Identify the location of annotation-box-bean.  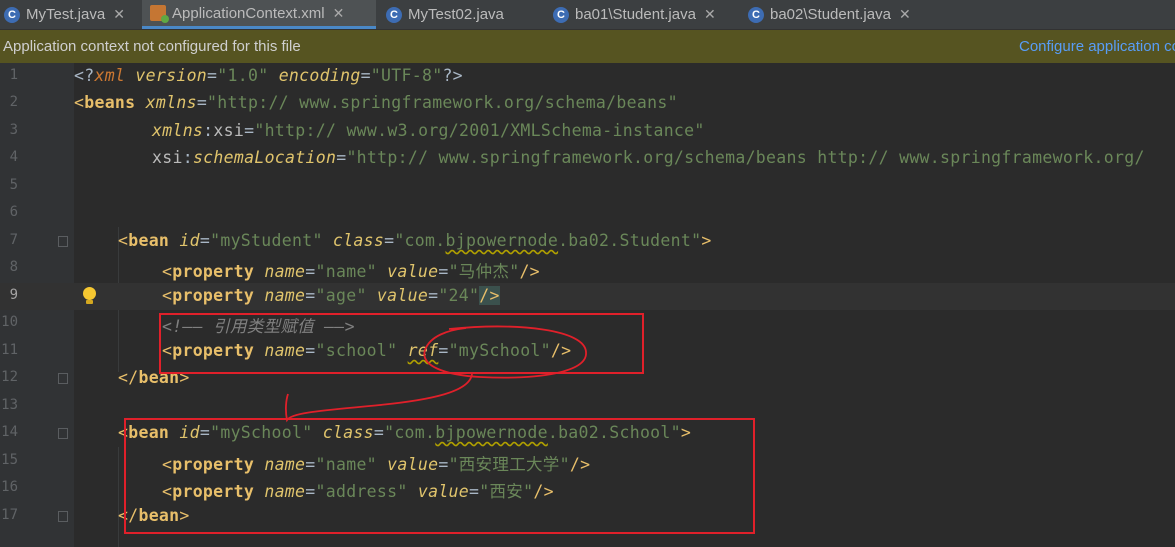
(439, 476).